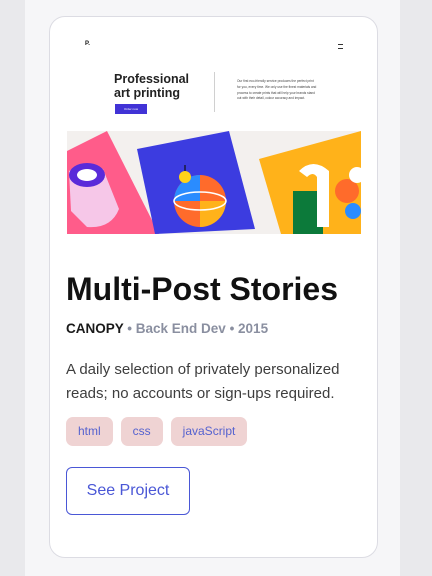 Image resolution: width=432 pixels, height=576 pixels. I want to click on project-meta: CANOPY • Back End Dev • 2015, so click(167, 328).